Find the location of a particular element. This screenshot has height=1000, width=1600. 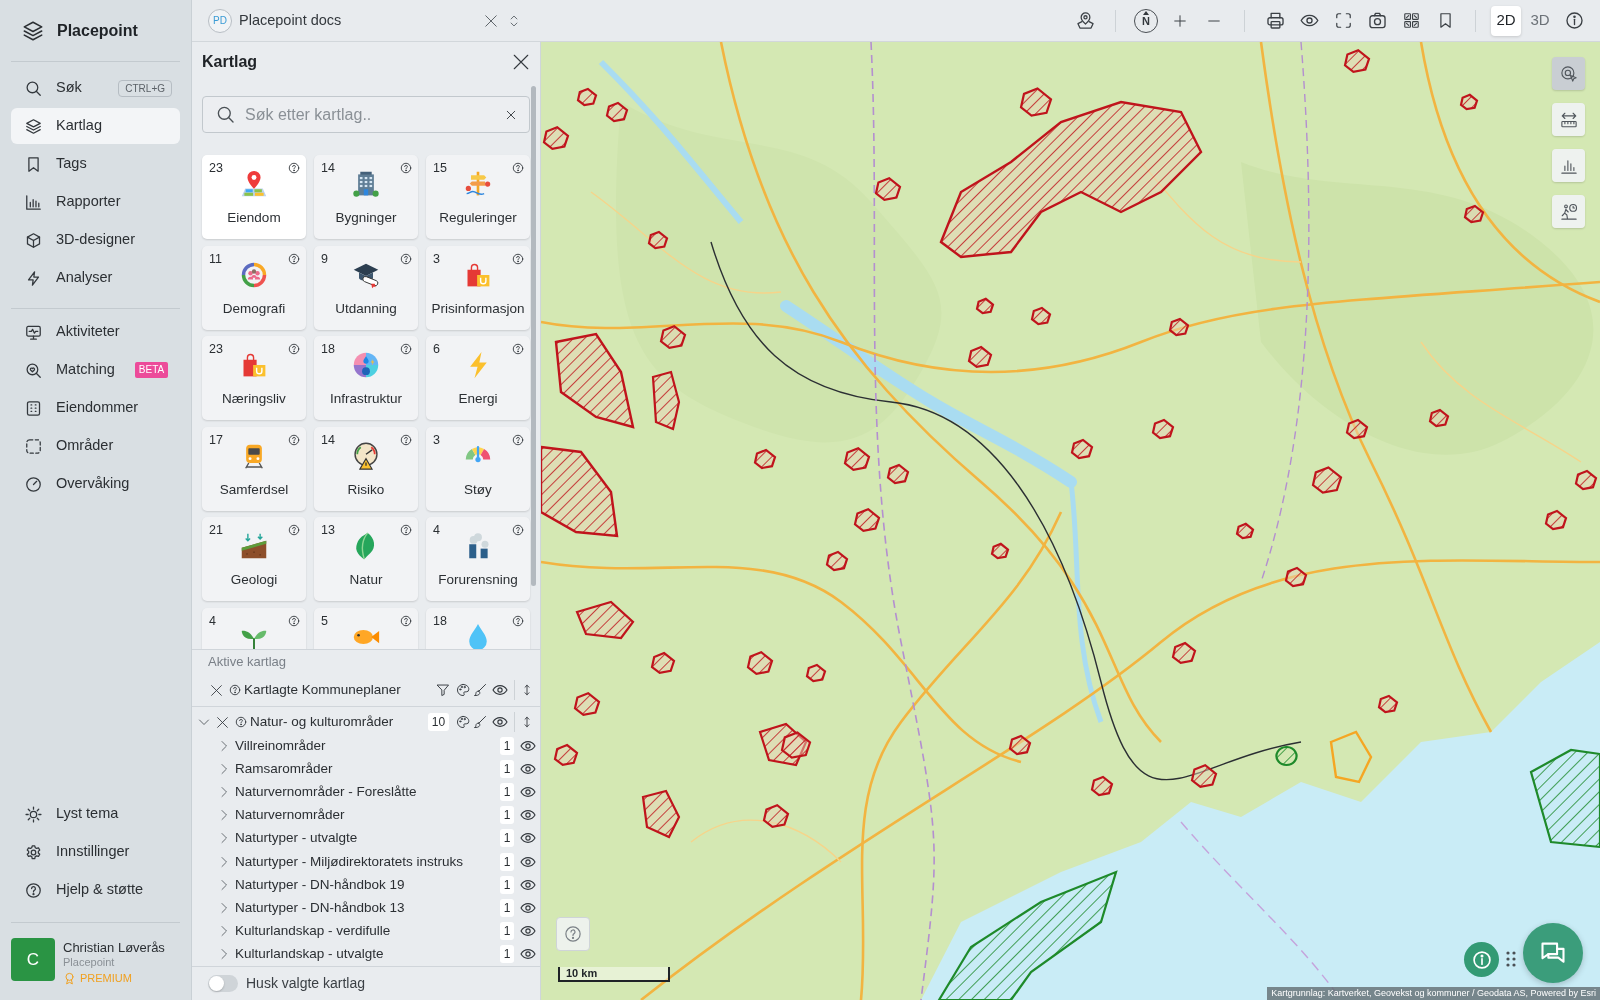

ruler-icon is located at coordinates (1568, 119).